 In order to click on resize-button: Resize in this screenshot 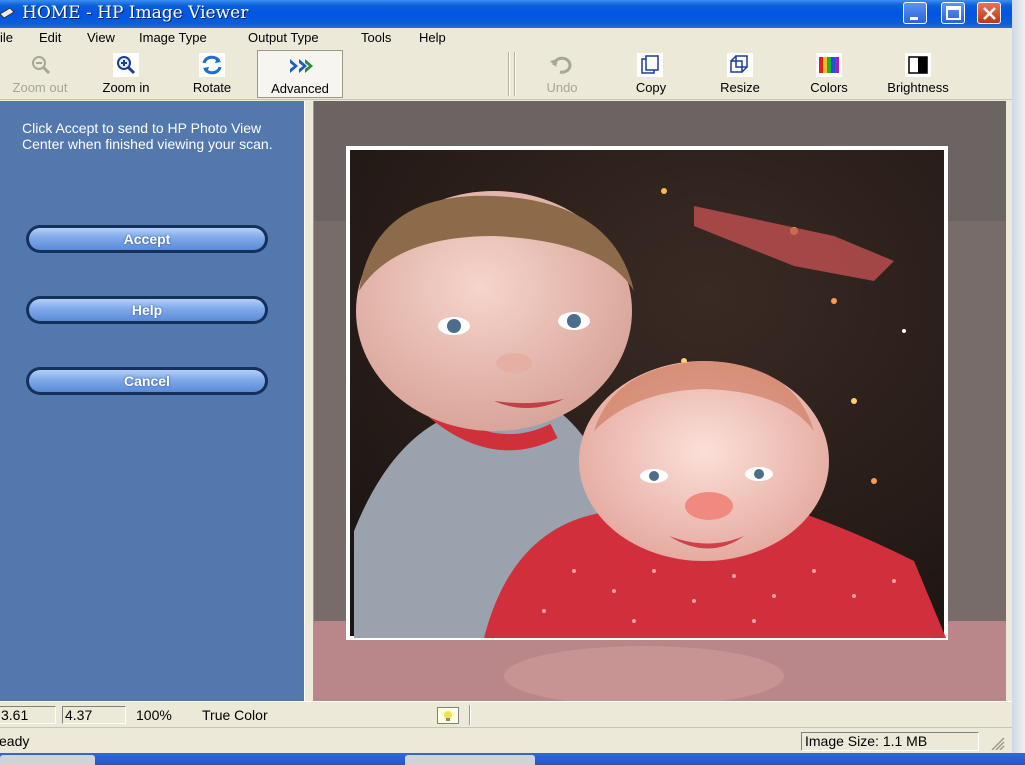, I will do `click(740, 74)`.